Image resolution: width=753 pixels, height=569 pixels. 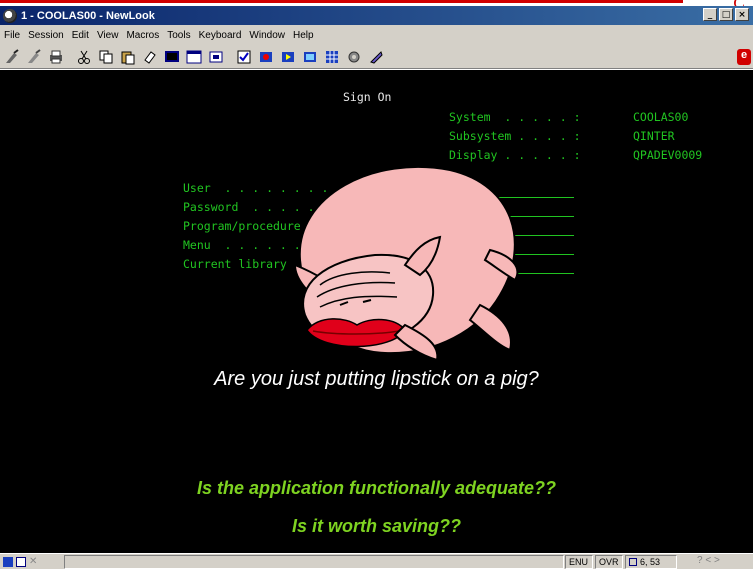 What do you see at coordinates (142, 35) in the screenshot?
I see `menu-macros: Macros` at bounding box center [142, 35].